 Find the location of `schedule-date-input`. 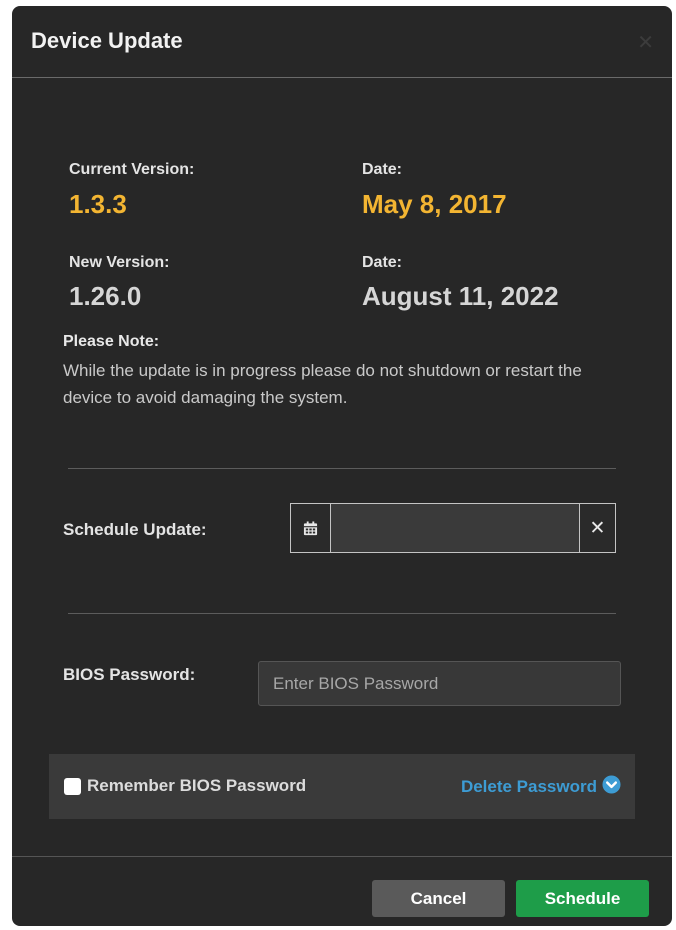

schedule-date-input is located at coordinates (455, 528).